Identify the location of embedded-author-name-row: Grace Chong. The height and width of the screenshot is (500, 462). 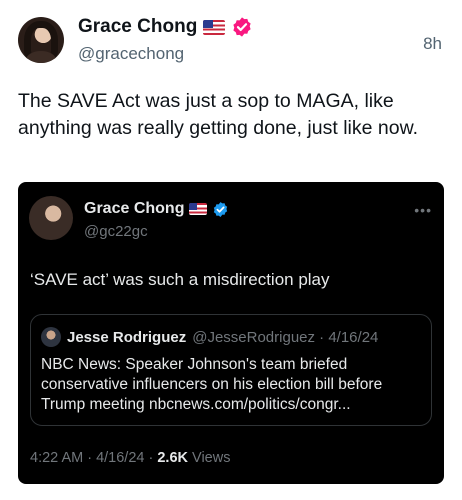
(156, 209).